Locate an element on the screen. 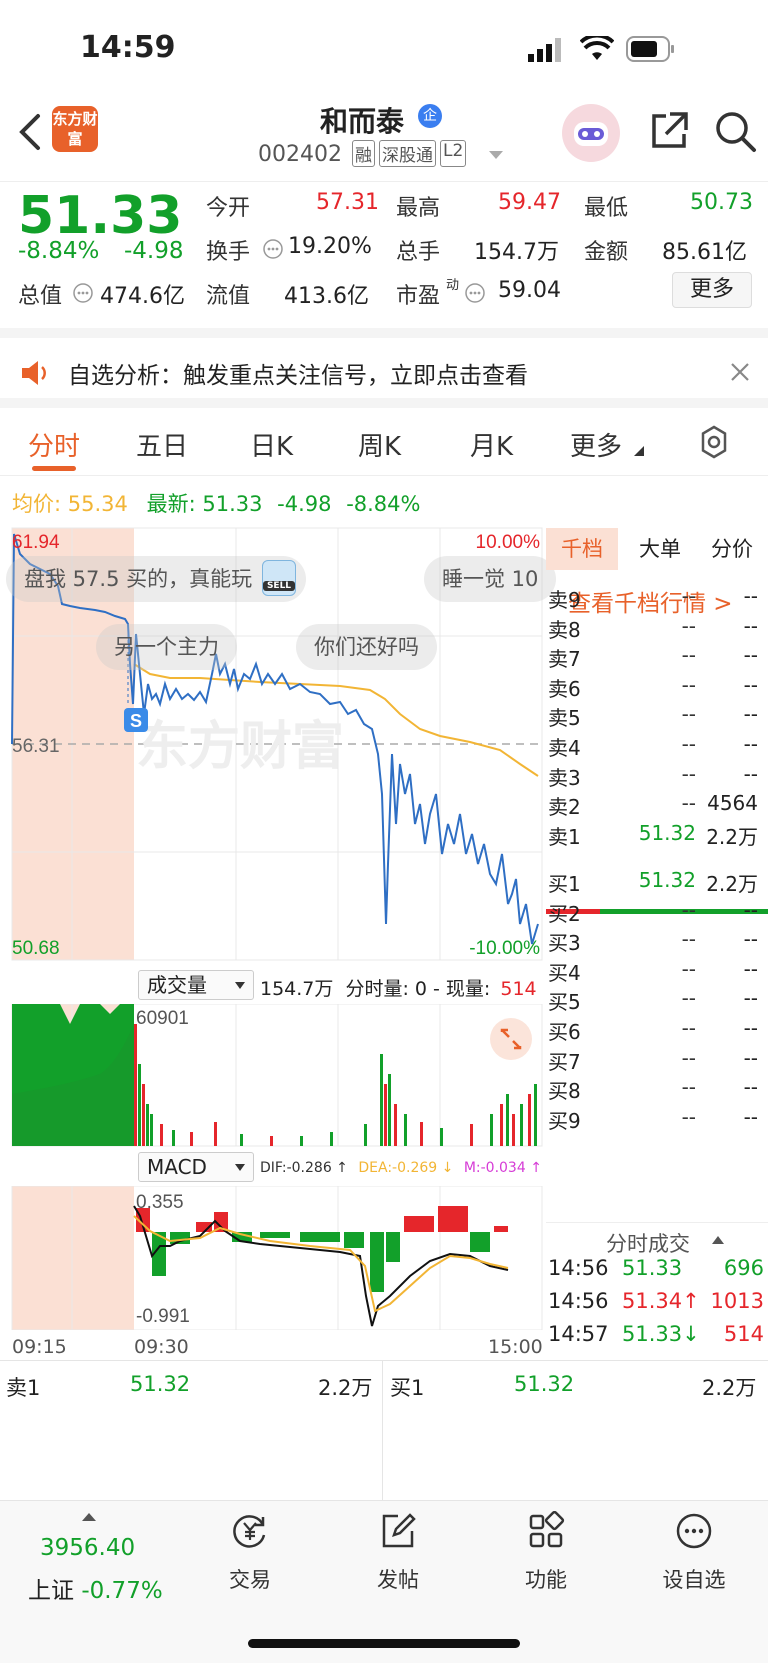 The image size is (768, 1663). volume-indicator-select: 成交量 is located at coordinates (196, 985).